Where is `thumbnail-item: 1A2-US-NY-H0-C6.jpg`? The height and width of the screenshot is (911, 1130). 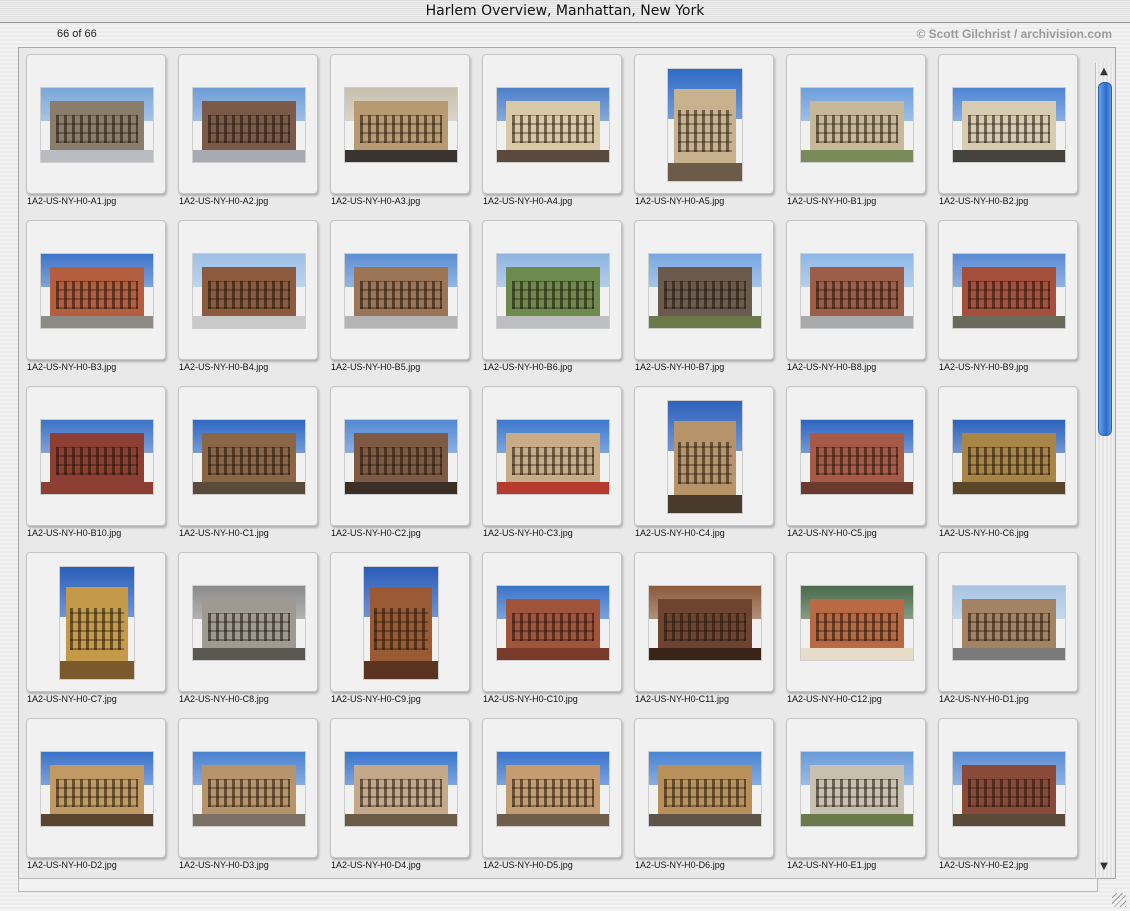 thumbnail-item: 1A2-US-NY-H0-C6.jpg is located at coordinates (1007, 460).